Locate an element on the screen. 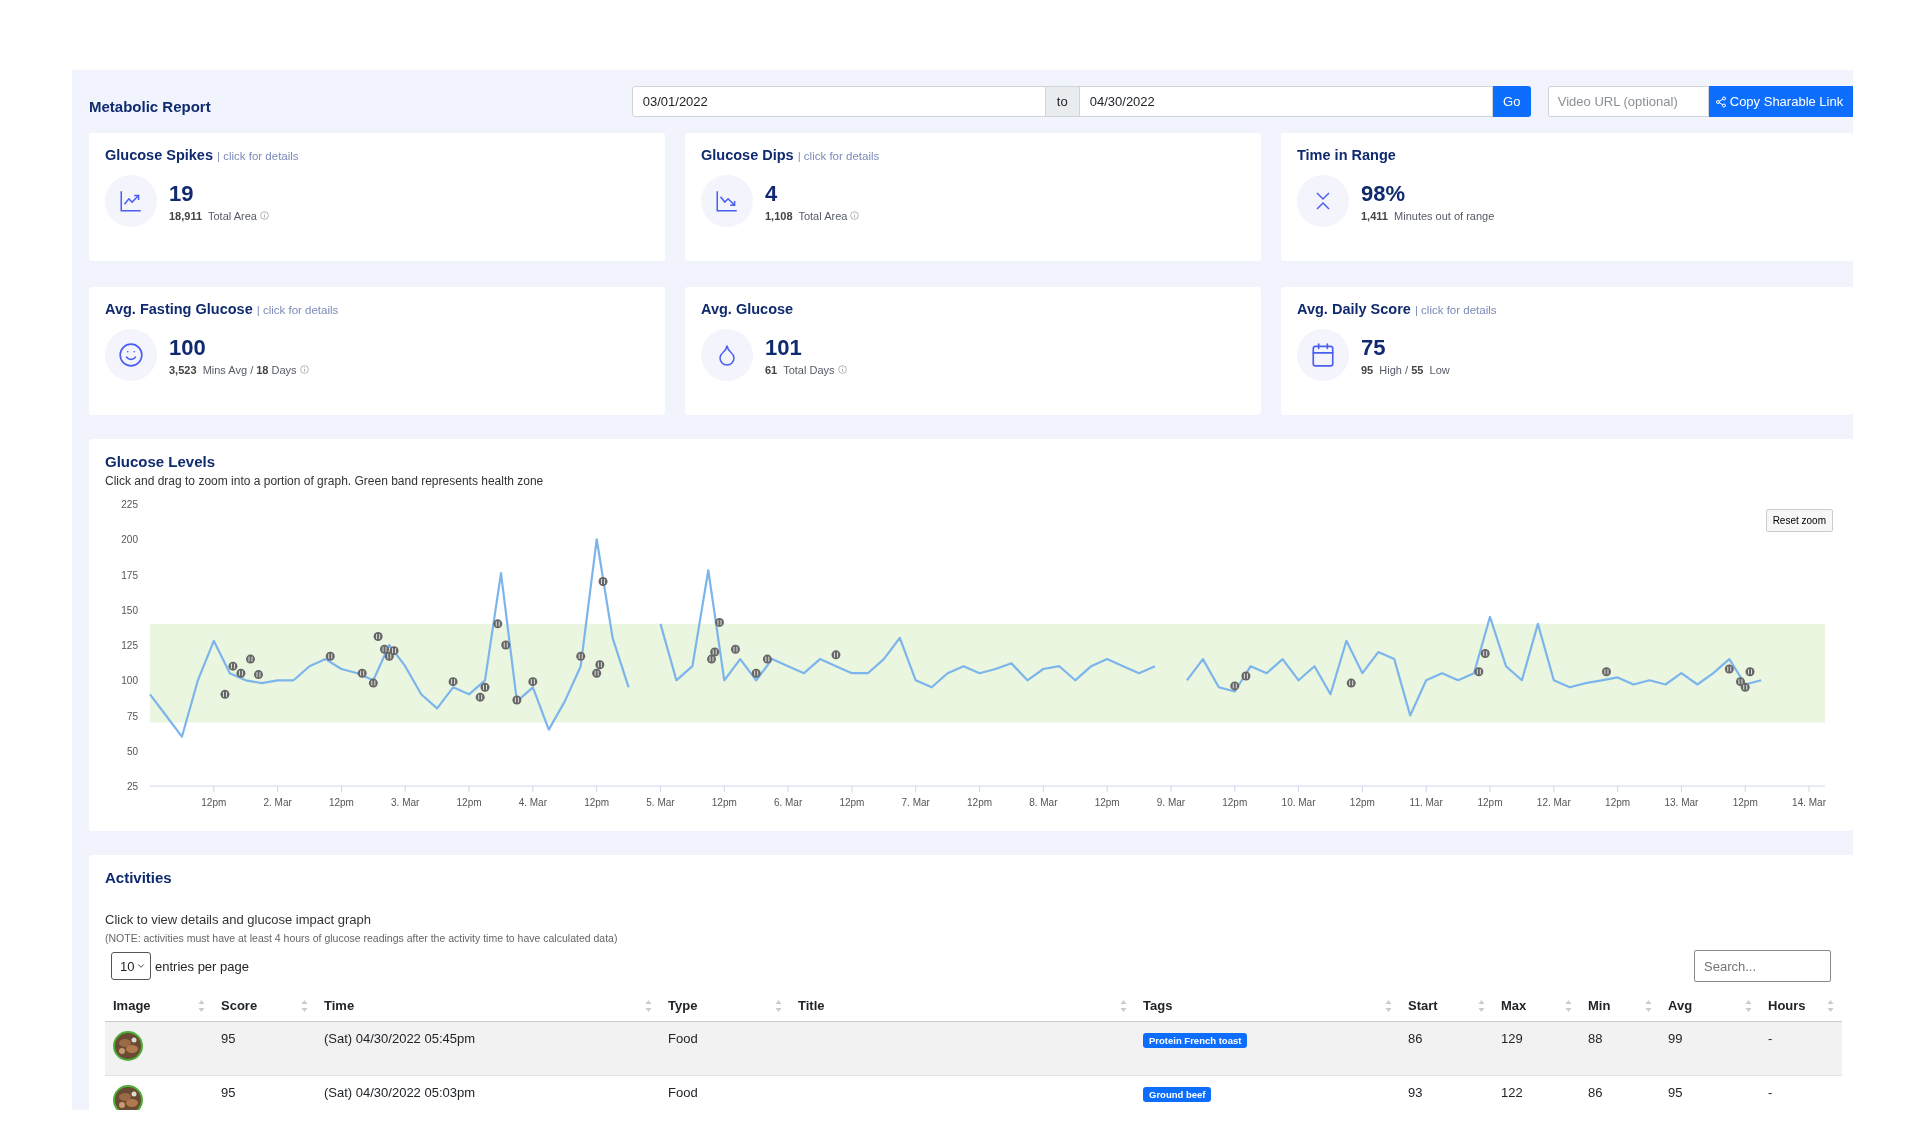 The height and width of the screenshot is (1140, 1920). y-tick-label: 75 is located at coordinates (132, 716).